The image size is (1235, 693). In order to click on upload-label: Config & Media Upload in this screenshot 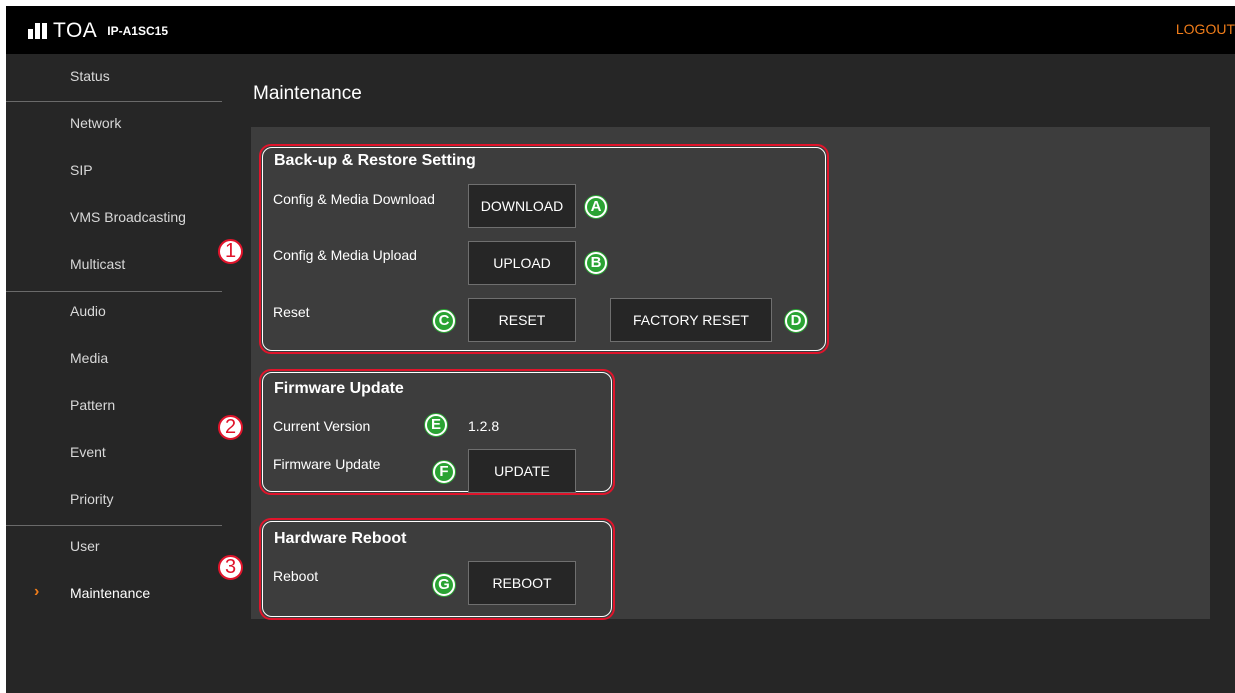, I will do `click(345, 255)`.